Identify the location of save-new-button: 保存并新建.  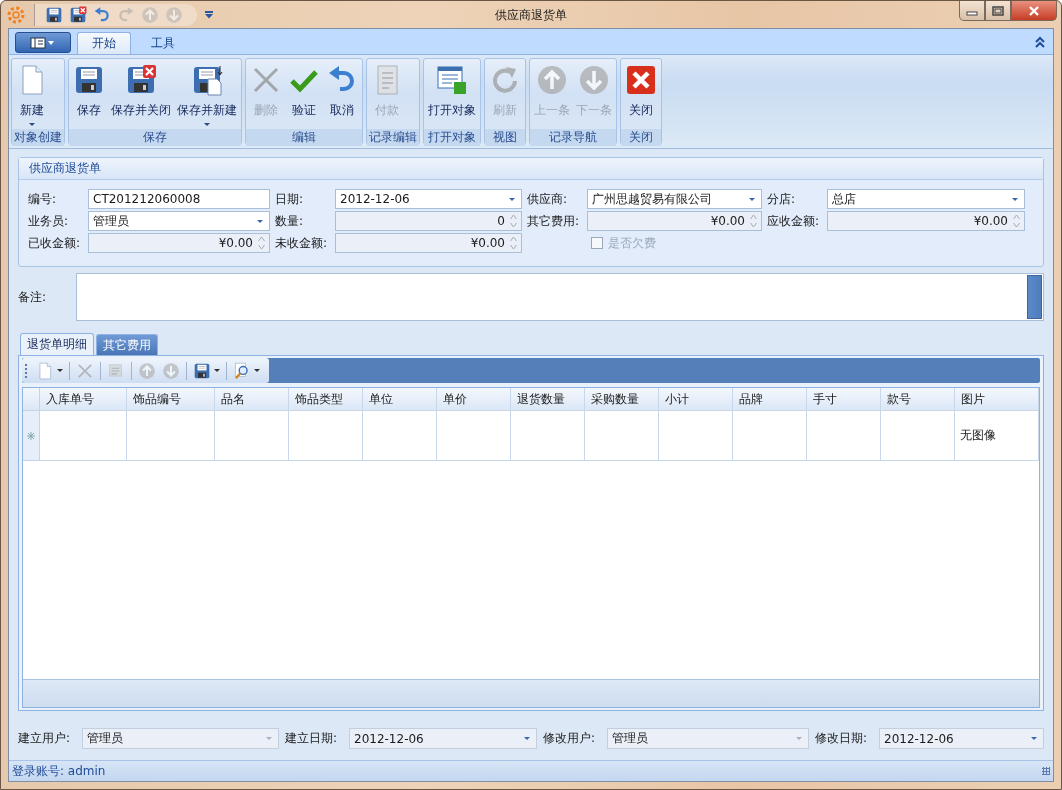
(207, 94).